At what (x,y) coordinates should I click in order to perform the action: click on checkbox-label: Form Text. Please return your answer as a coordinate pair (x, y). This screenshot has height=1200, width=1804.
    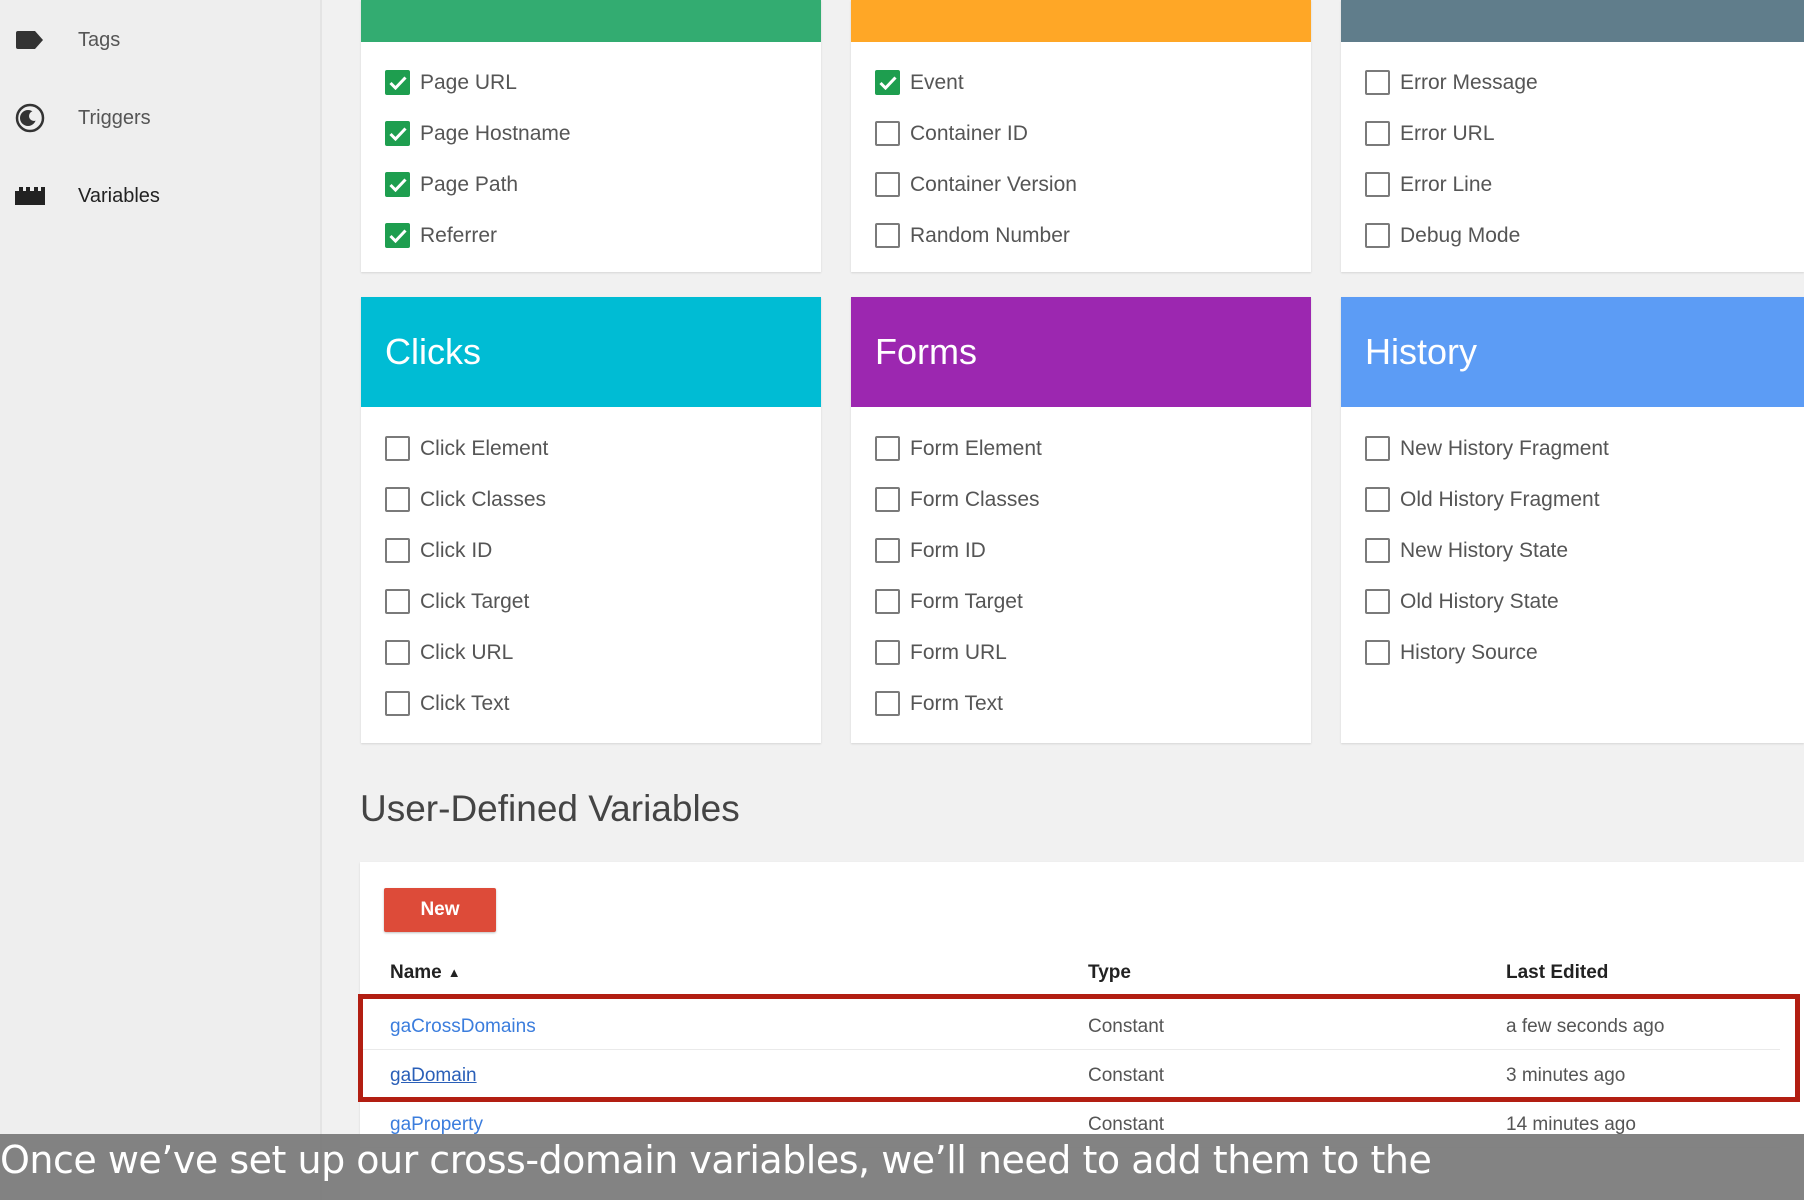
    Looking at the image, I should click on (956, 703).